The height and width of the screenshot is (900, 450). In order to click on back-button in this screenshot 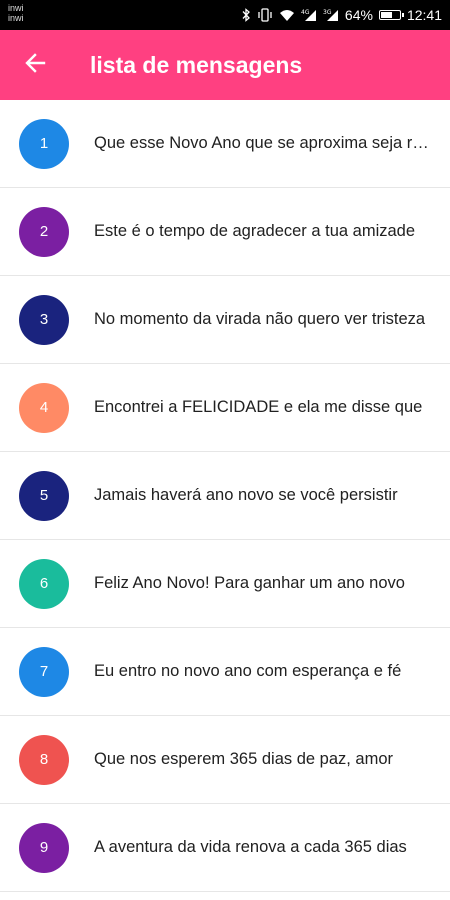, I will do `click(35, 65)`.